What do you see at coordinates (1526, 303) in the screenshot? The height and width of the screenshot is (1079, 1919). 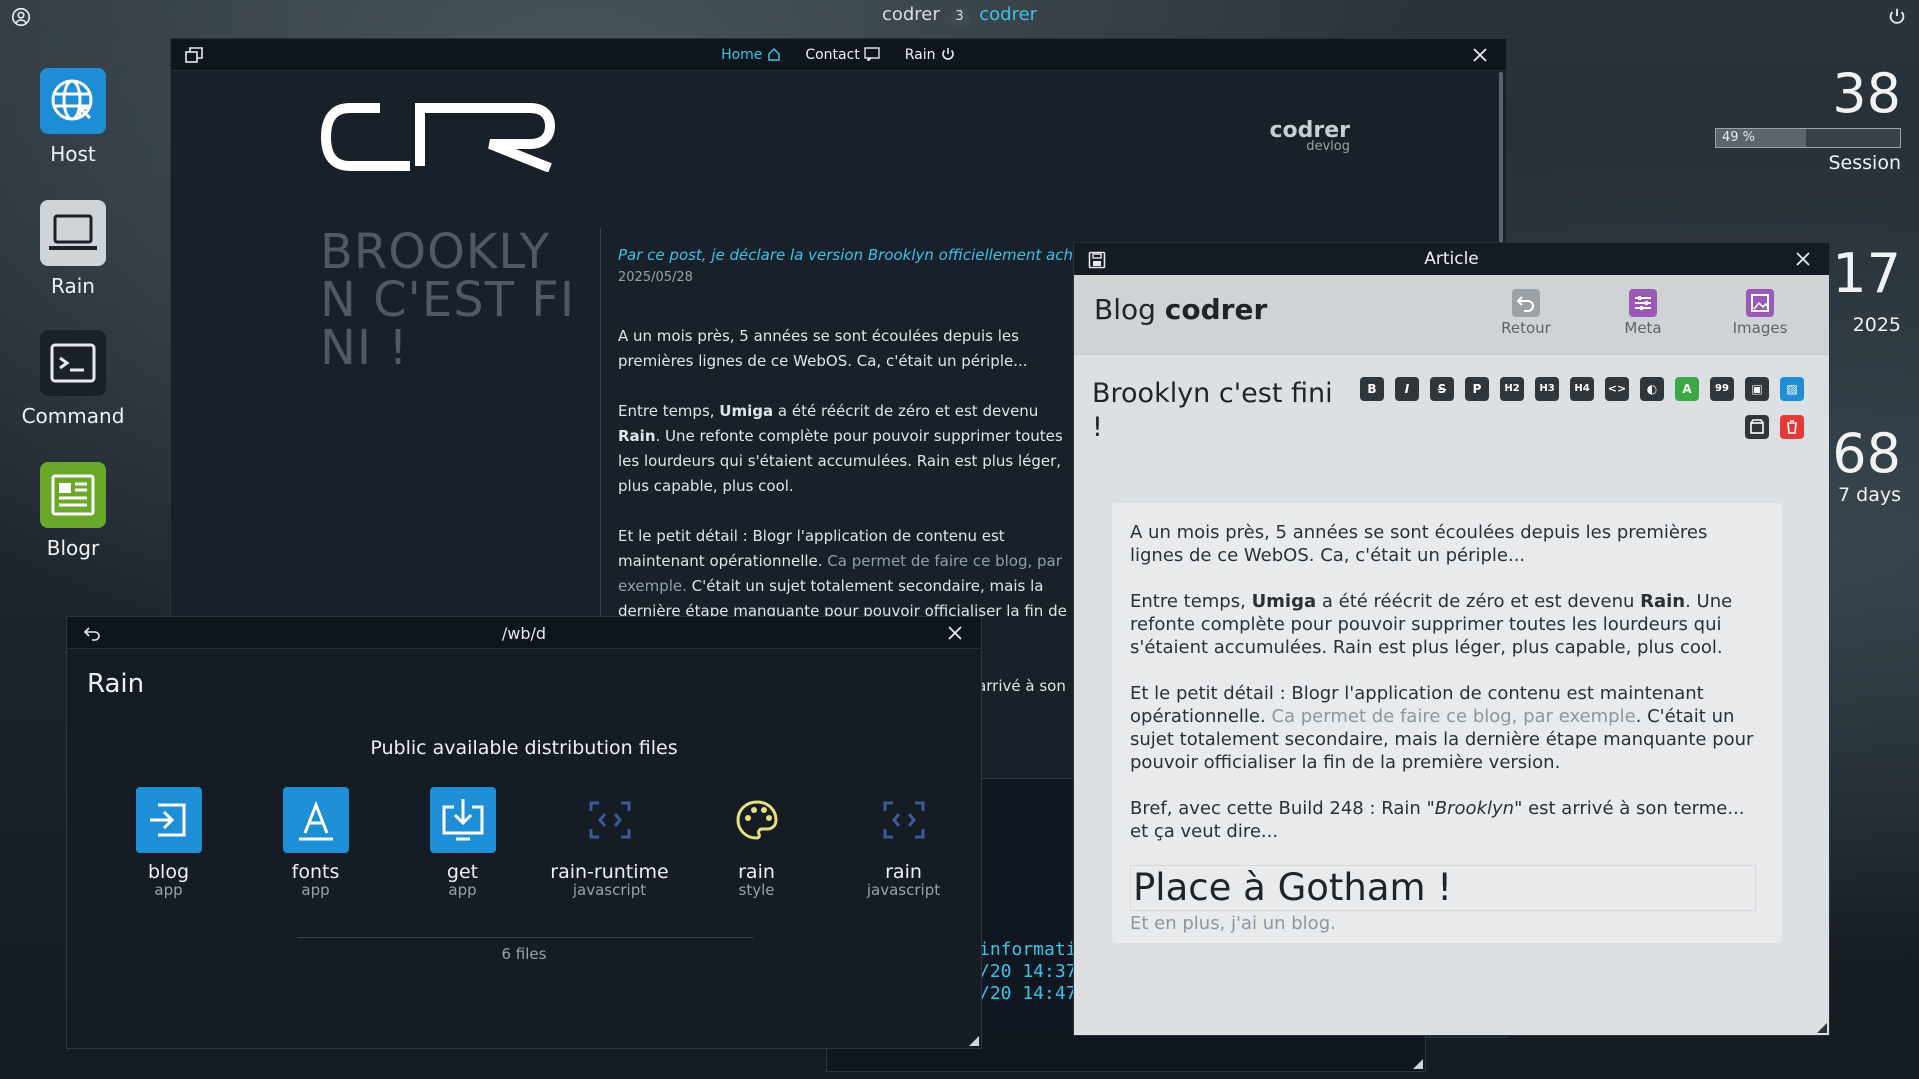 I see `undo-icon` at bounding box center [1526, 303].